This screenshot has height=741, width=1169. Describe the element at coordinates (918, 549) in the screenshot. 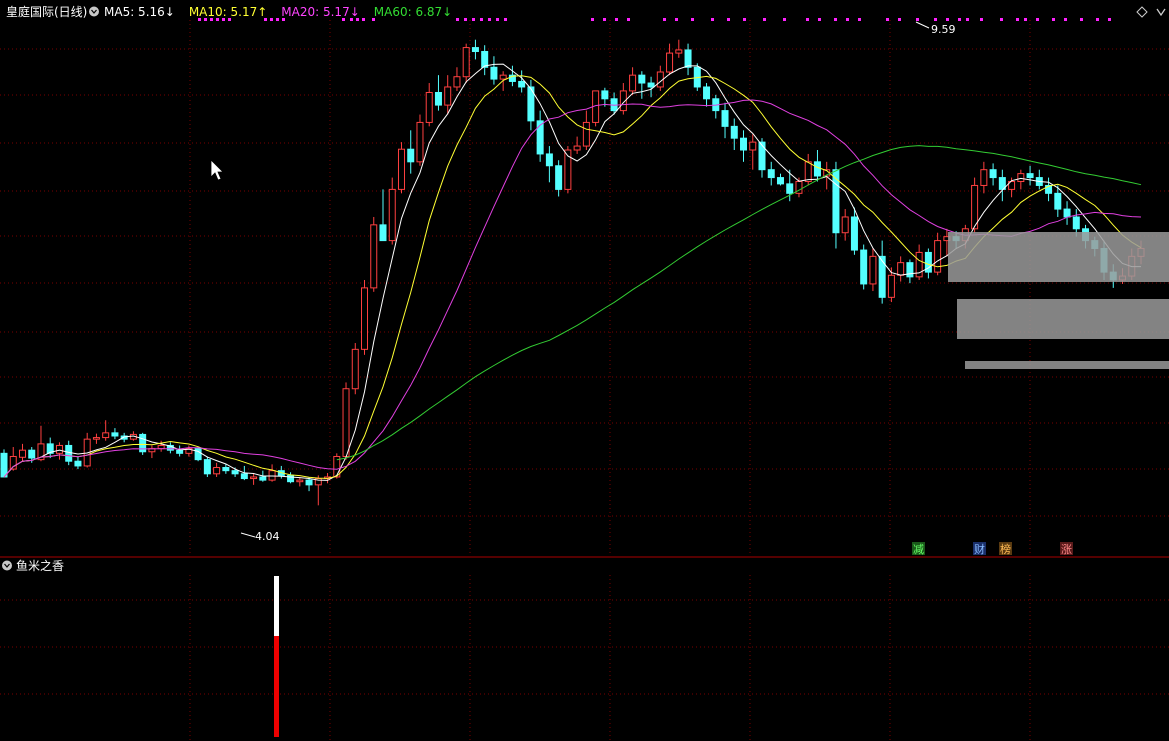

I see `event-badge-reduce: 减` at that location.